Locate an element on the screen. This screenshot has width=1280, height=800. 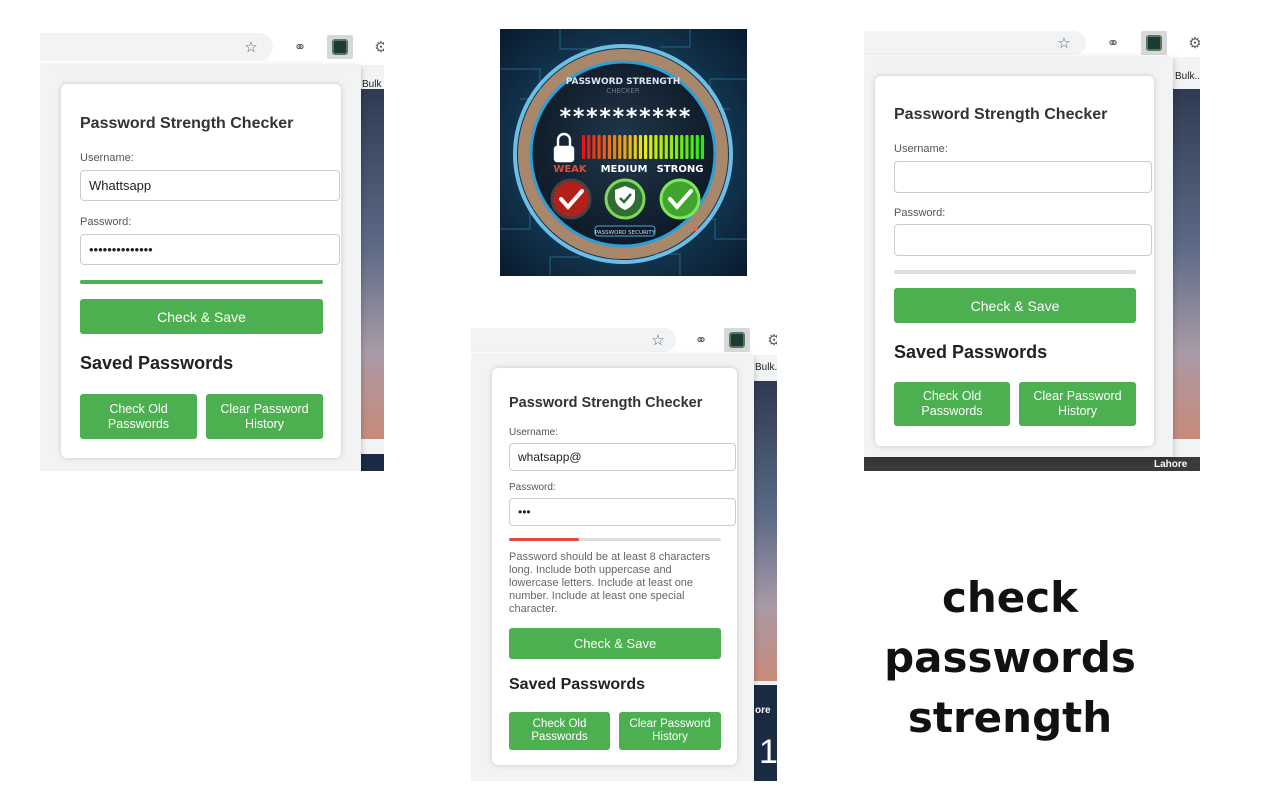
extension-popup: Password Strength Checker Username is located at coordinates (1018, 257).